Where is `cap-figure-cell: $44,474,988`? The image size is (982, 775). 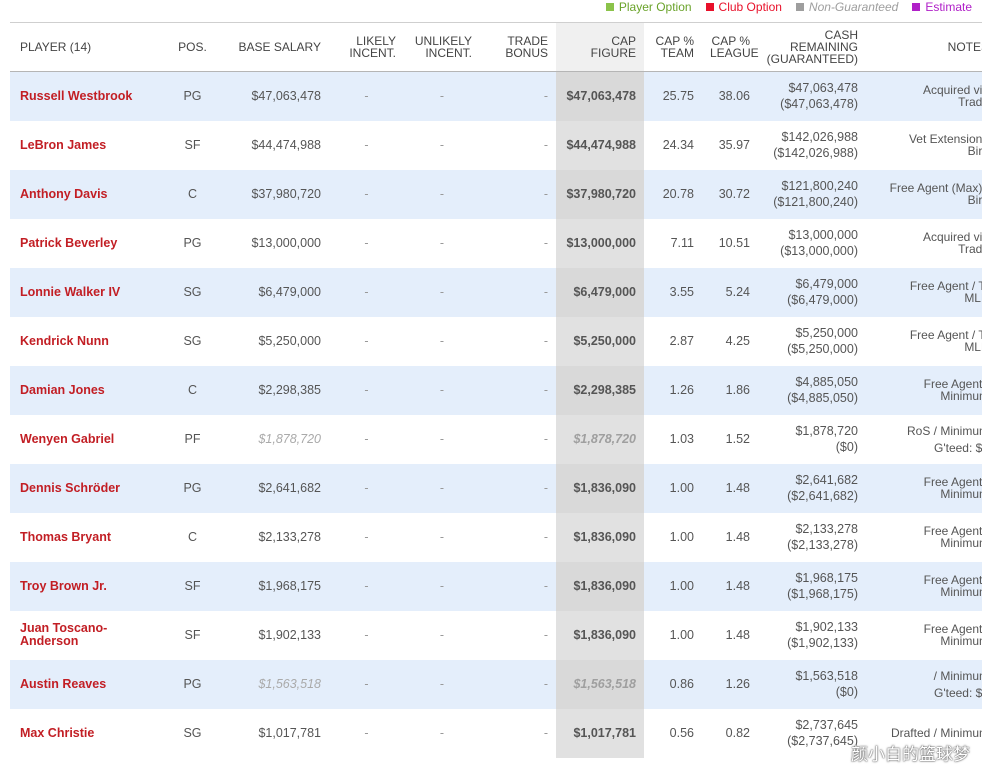
cap-figure-cell: $44,474,988 is located at coordinates (600, 145).